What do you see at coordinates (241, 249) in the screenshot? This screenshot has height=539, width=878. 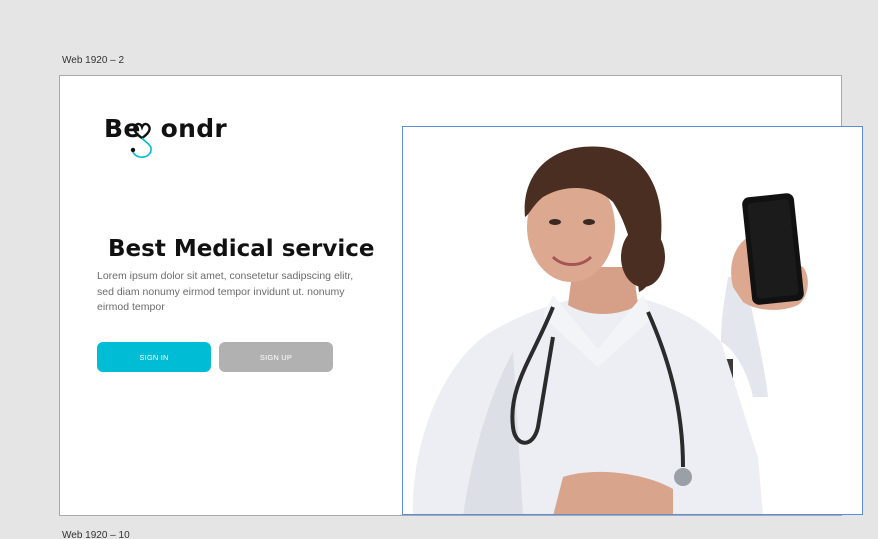 I see `hero-title: Best Medical service` at bounding box center [241, 249].